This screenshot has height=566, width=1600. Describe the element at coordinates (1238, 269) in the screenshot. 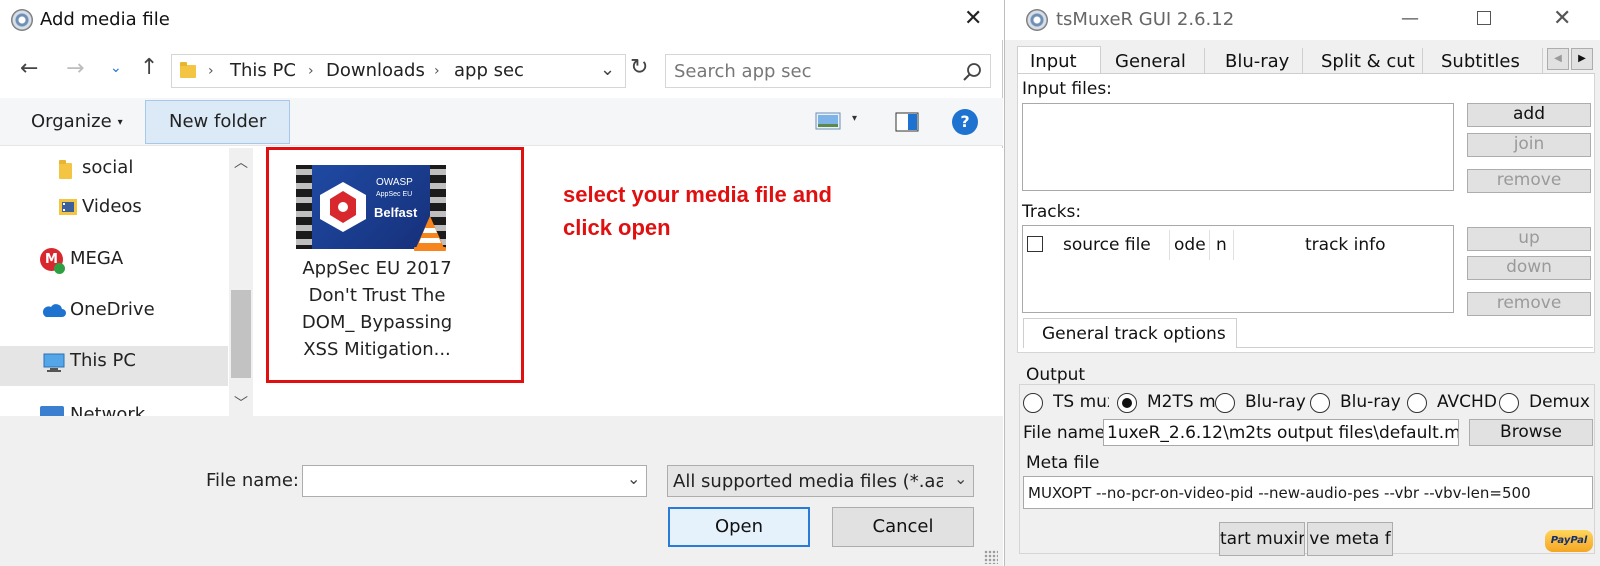

I see `tracks-list: source file ode n track info` at that location.